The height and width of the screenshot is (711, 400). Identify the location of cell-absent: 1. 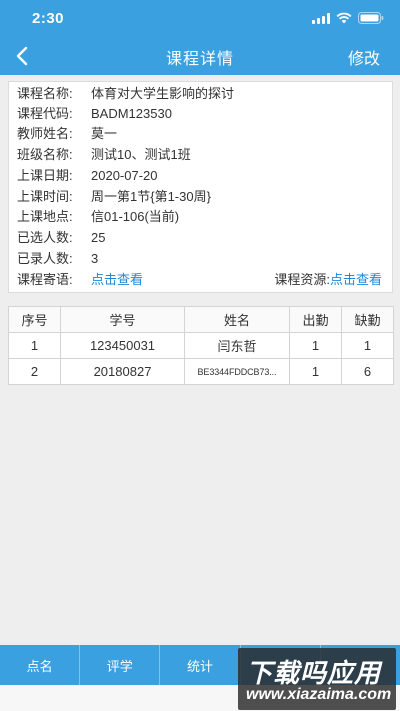
(367, 345).